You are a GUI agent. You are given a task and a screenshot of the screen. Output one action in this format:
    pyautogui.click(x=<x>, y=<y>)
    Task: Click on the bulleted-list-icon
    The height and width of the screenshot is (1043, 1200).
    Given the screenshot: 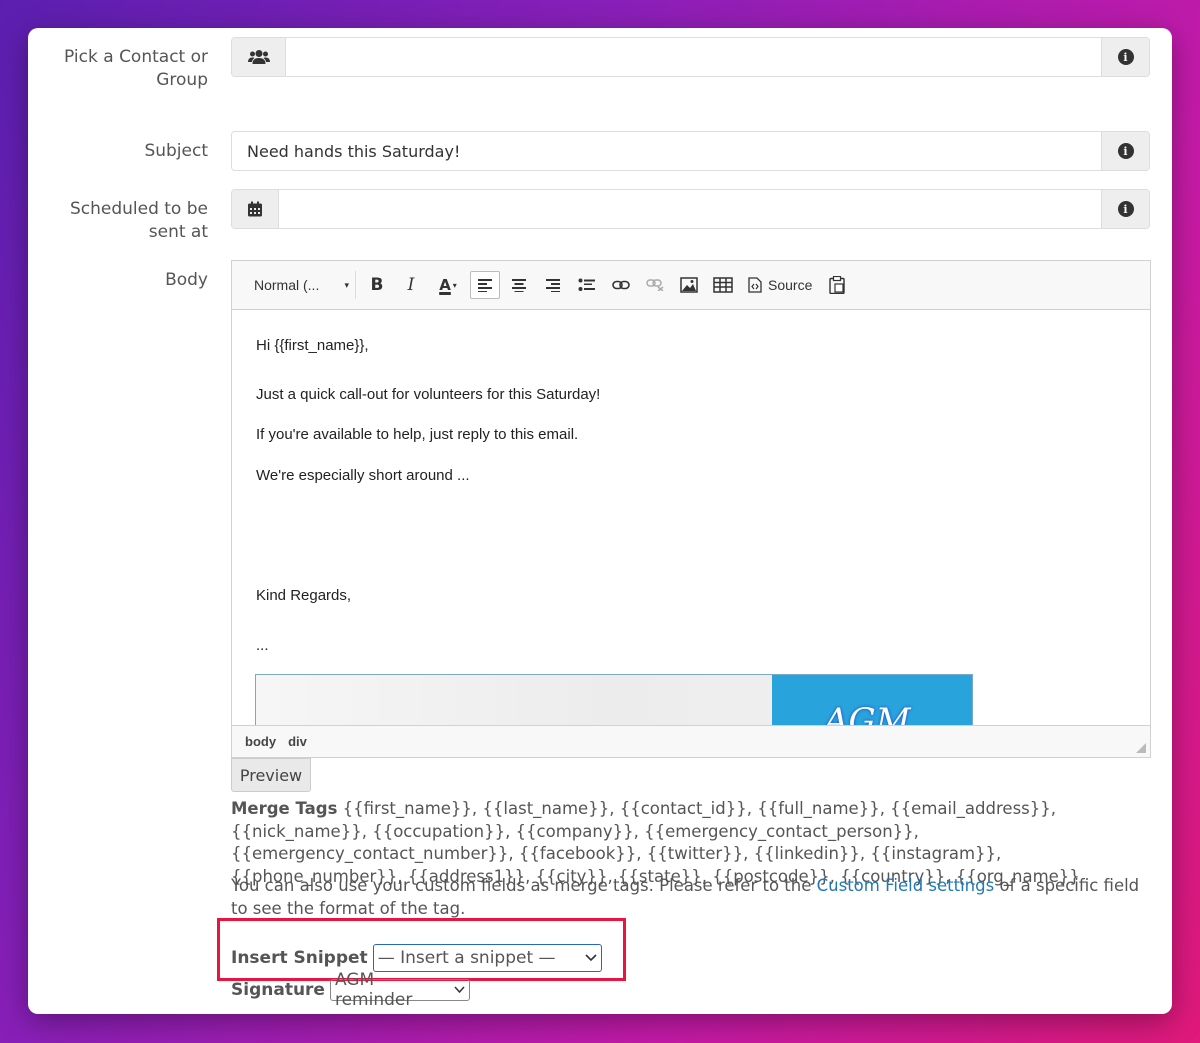 What is the action you would take?
    pyautogui.click(x=586, y=284)
    